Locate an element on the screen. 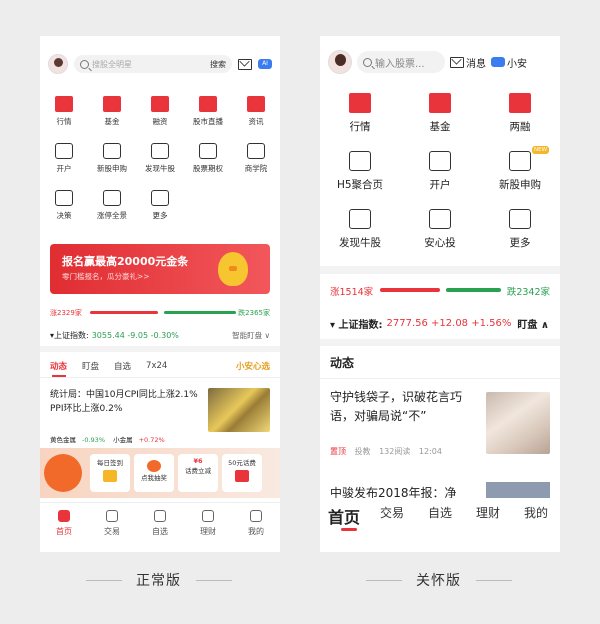 Image resolution: width=600 pixels, height=624 pixels. bill-label: 话费立减 is located at coordinates (198, 471).